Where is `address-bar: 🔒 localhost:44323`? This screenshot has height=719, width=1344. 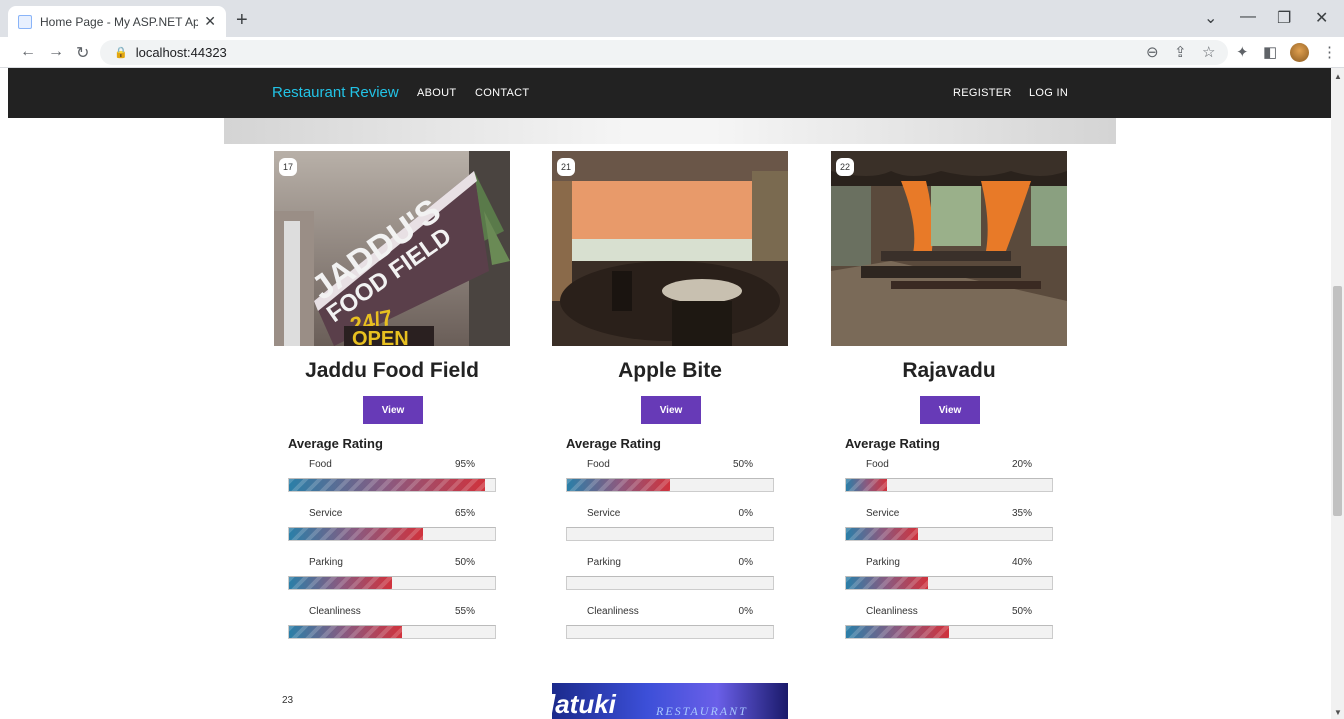
address-bar: 🔒 localhost:44323 is located at coordinates (664, 52).